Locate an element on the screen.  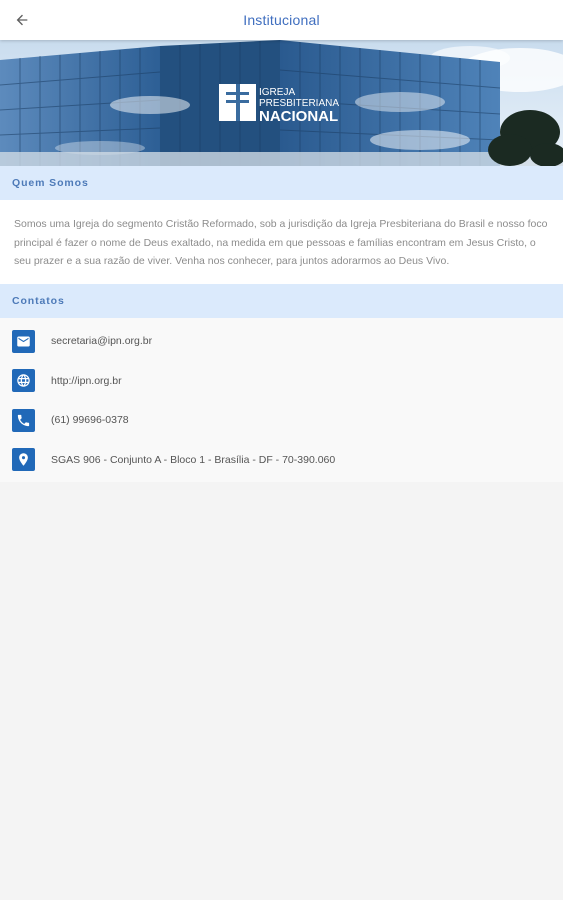
contact-phone-text: (61) 99696-0378 is located at coordinates (90, 420).